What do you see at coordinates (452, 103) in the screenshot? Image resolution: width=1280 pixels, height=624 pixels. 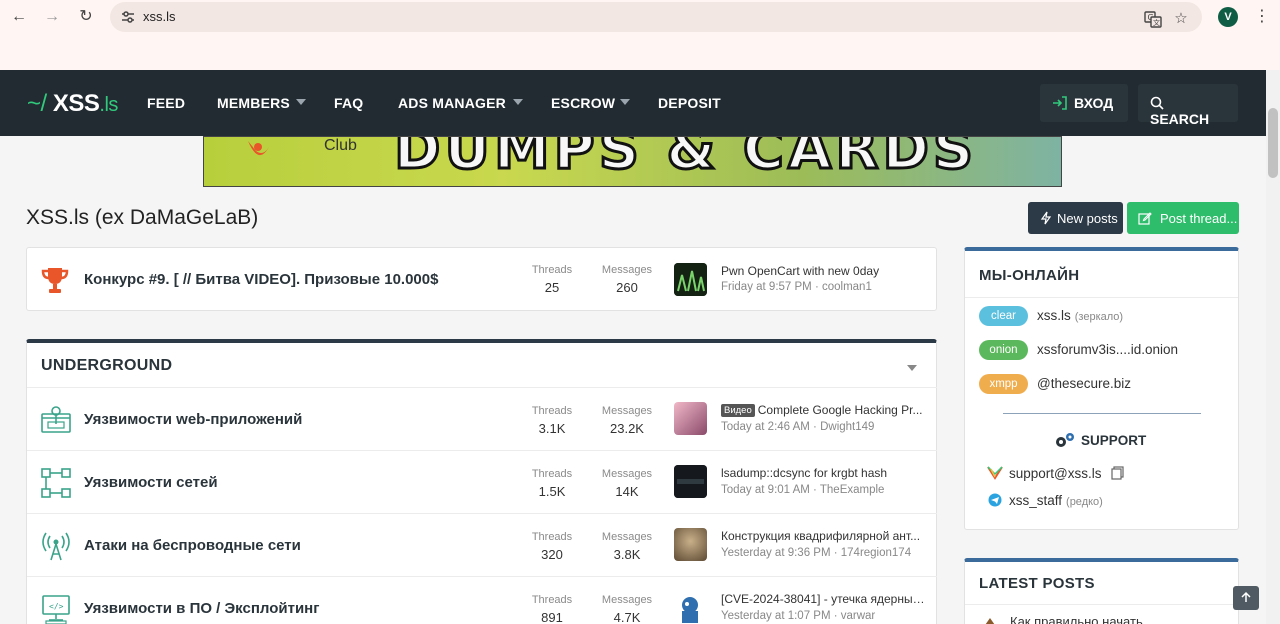 I see `nav-ads-manager: ADS MANAGER` at bounding box center [452, 103].